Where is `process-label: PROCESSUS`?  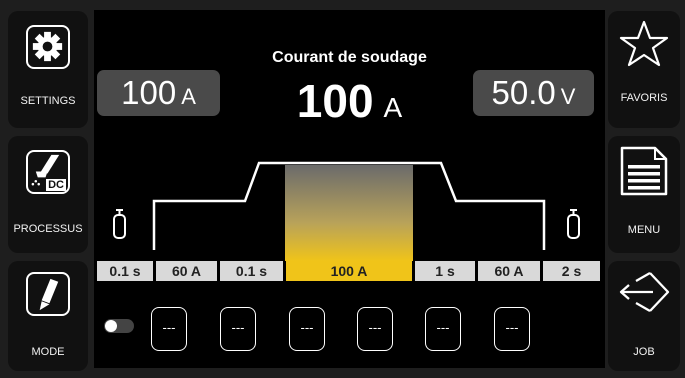 process-label: PROCESSUS is located at coordinates (48, 229).